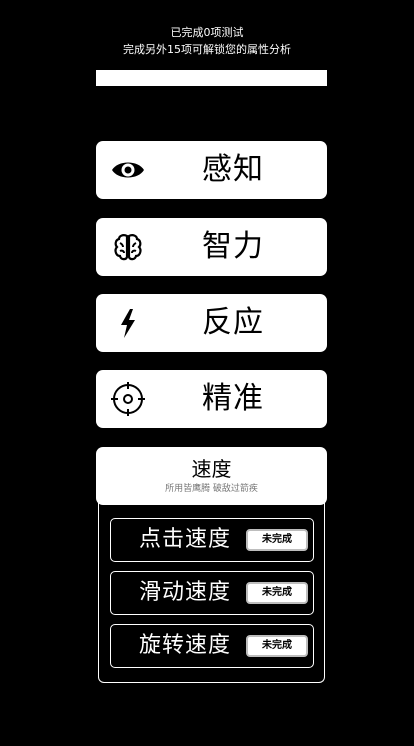 Image resolution: width=414 pixels, height=746 pixels. What do you see at coordinates (185, 645) in the screenshot?
I see `test-label: 旋转速度` at bounding box center [185, 645].